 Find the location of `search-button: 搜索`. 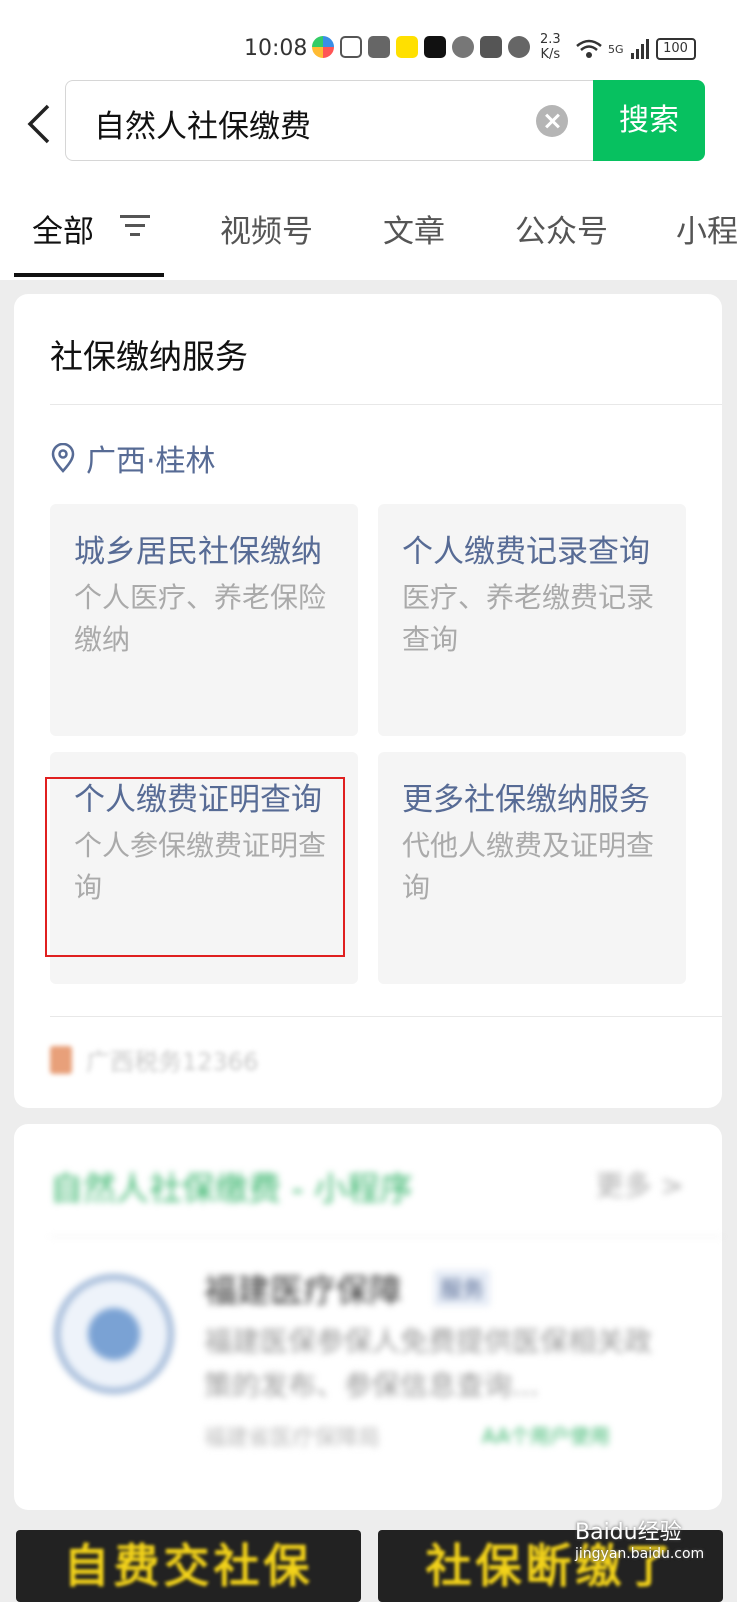

search-button: 搜索 is located at coordinates (649, 120).